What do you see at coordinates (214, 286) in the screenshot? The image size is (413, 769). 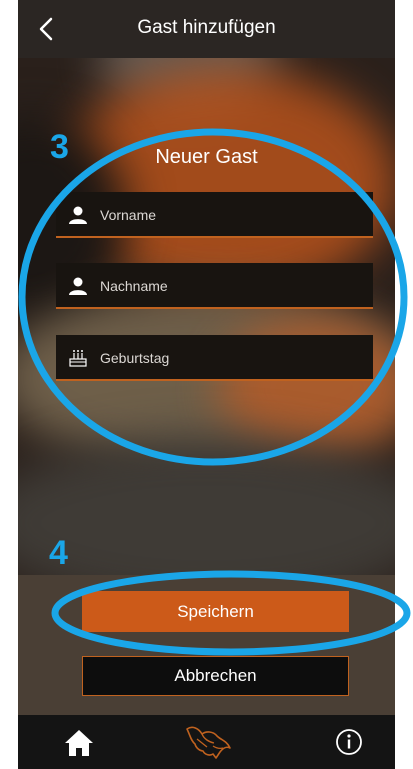 I see `last-name-field: Nachname` at bounding box center [214, 286].